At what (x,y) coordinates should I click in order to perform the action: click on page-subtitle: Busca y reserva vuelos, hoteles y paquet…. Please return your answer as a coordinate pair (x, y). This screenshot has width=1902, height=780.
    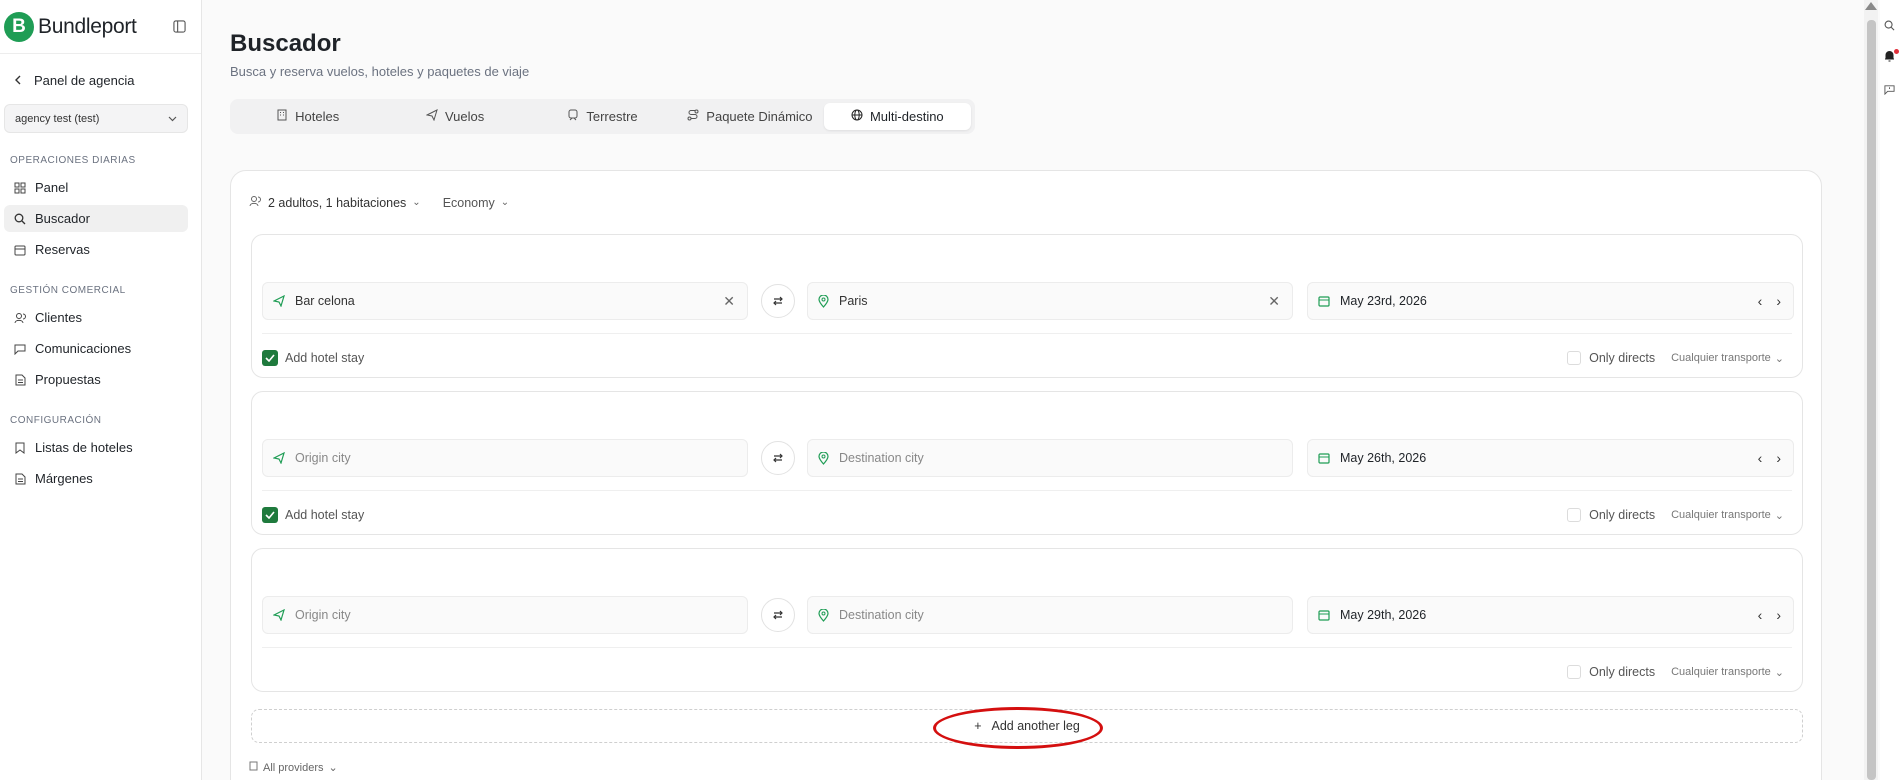
    Looking at the image, I should click on (380, 71).